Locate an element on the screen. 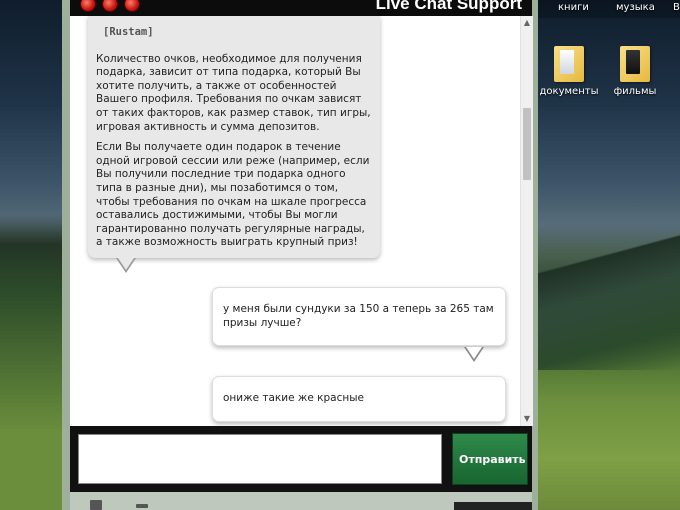  user-message-bubble: ониже такие же красные is located at coordinates (359, 399).